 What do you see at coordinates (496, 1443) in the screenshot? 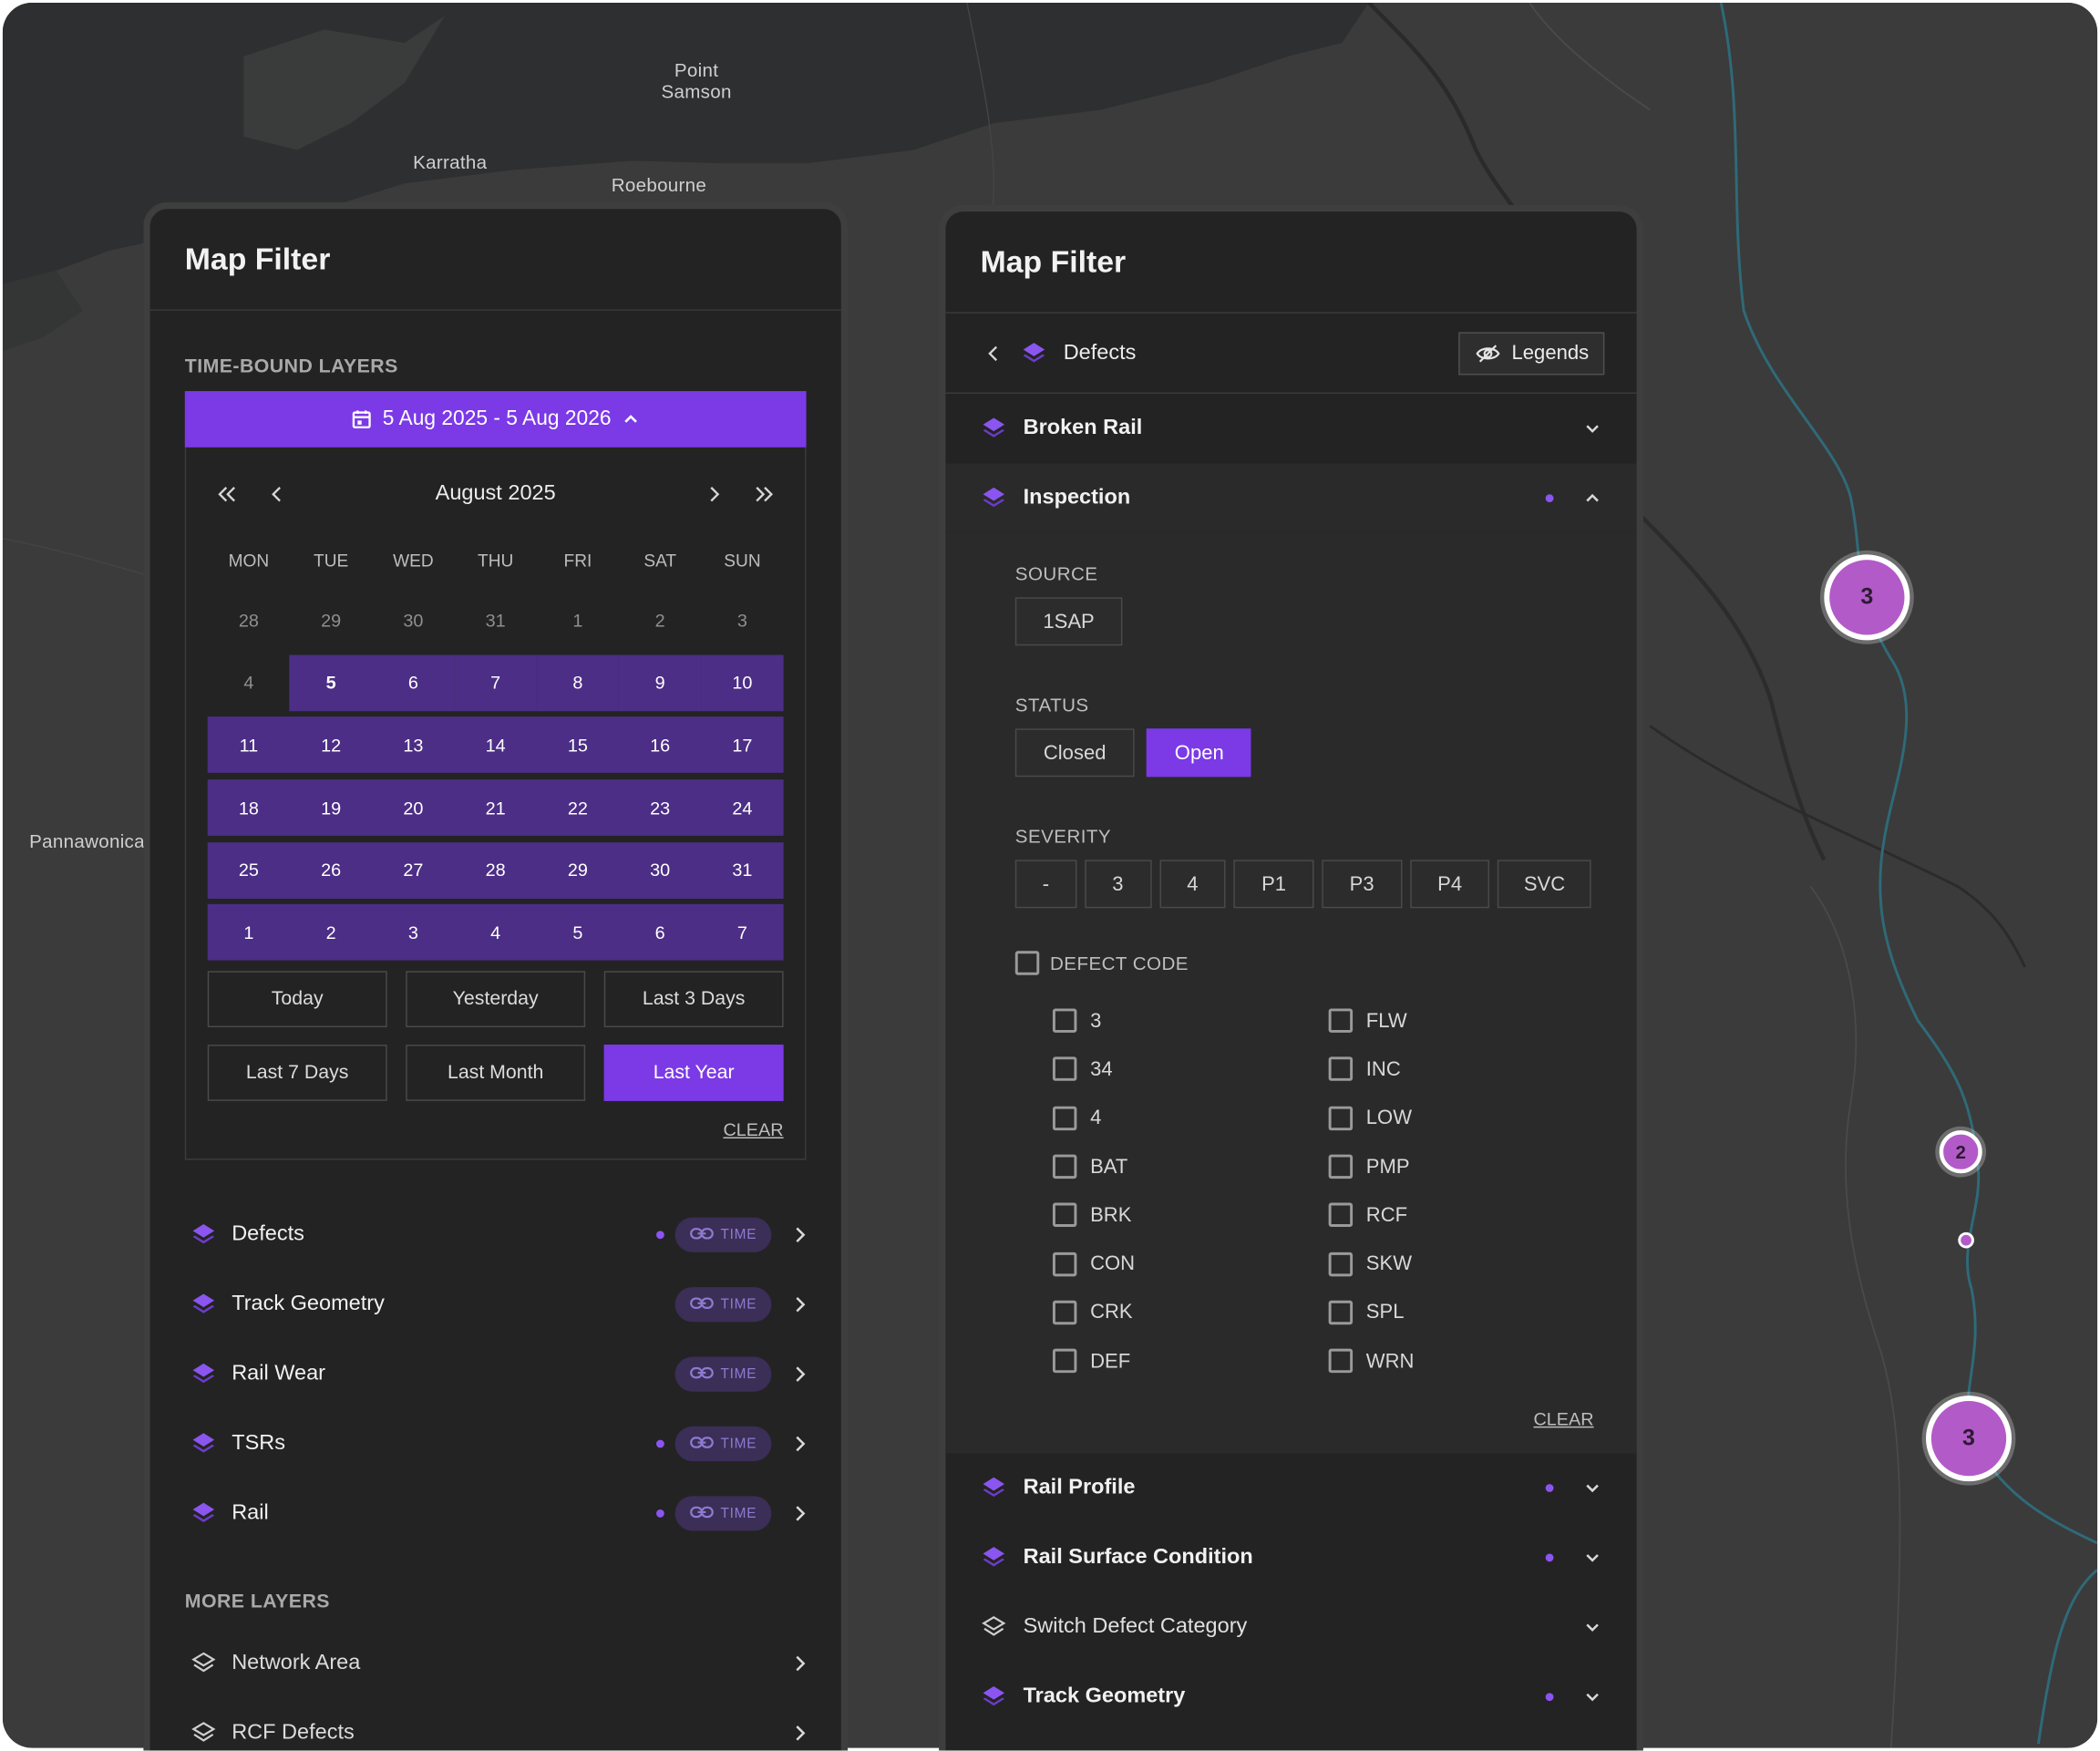
I see `layer-row: TSRs TIME` at bounding box center [496, 1443].